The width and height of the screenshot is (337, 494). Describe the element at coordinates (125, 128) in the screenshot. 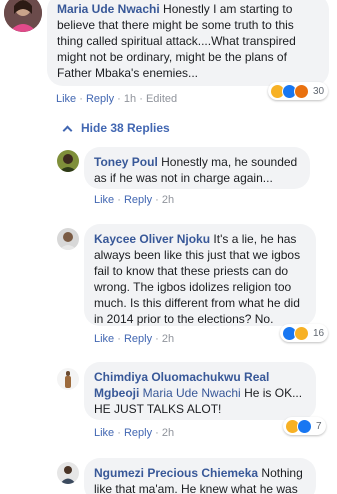

I see `hide-replies-label: Hide 38 Replies` at that location.